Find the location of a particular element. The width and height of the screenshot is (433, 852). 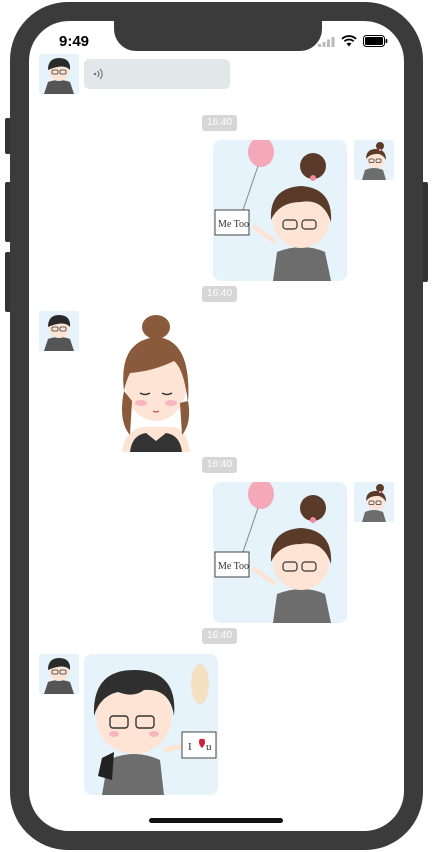

sticker-text-u: u is located at coordinates (209, 747).